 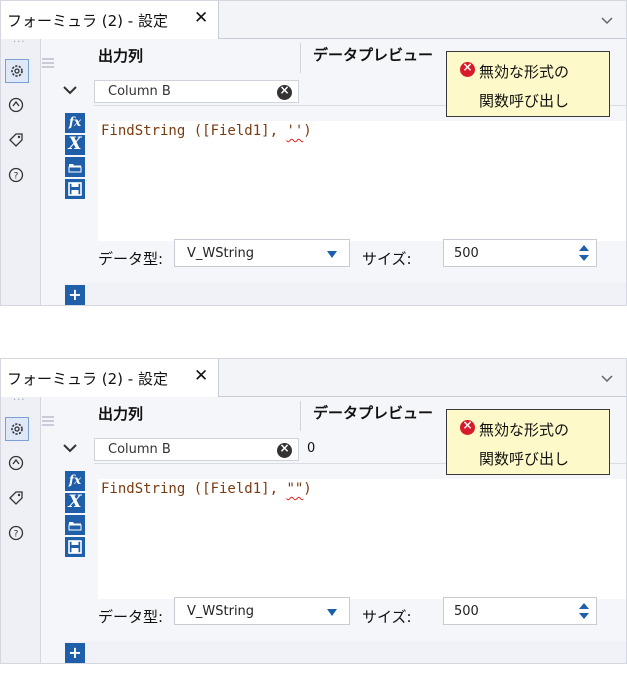 What do you see at coordinates (362, 539) in the screenshot?
I see `expression-editor: FindString ([Field1], "")` at bounding box center [362, 539].